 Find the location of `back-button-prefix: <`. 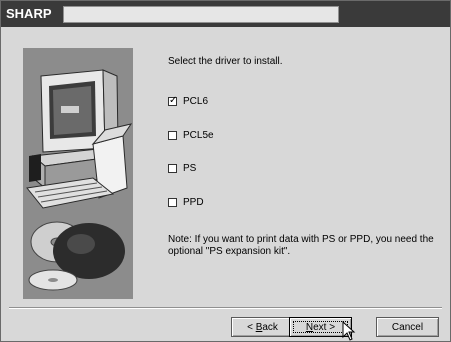

back-button-prefix: < is located at coordinates (251, 327).